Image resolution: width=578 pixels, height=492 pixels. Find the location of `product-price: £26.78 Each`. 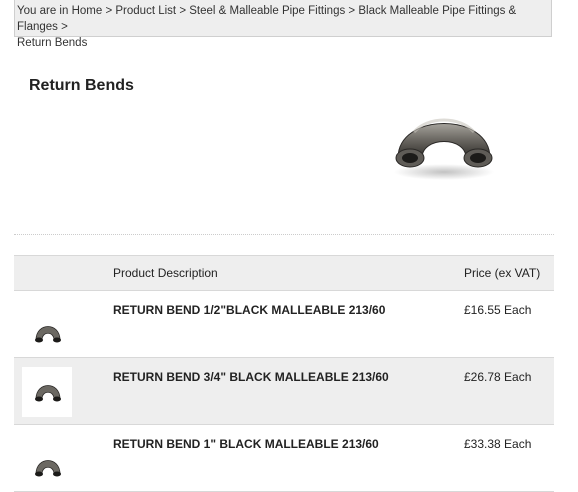

product-price: £26.78 Each is located at coordinates (497, 377).